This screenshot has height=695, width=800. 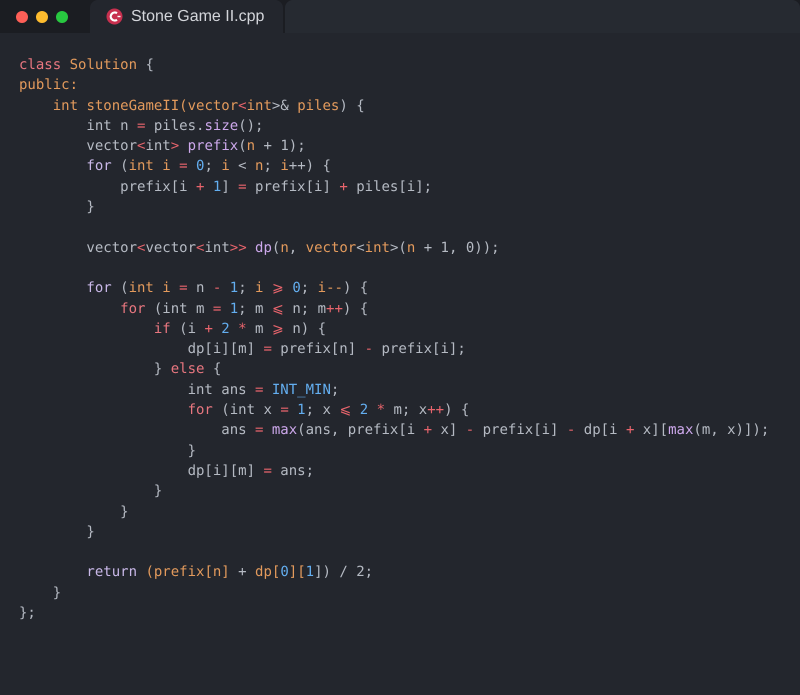 I want to click on code-line: return (prefix[n] + dp[0][1]) / 2;, so click(x=229, y=572).